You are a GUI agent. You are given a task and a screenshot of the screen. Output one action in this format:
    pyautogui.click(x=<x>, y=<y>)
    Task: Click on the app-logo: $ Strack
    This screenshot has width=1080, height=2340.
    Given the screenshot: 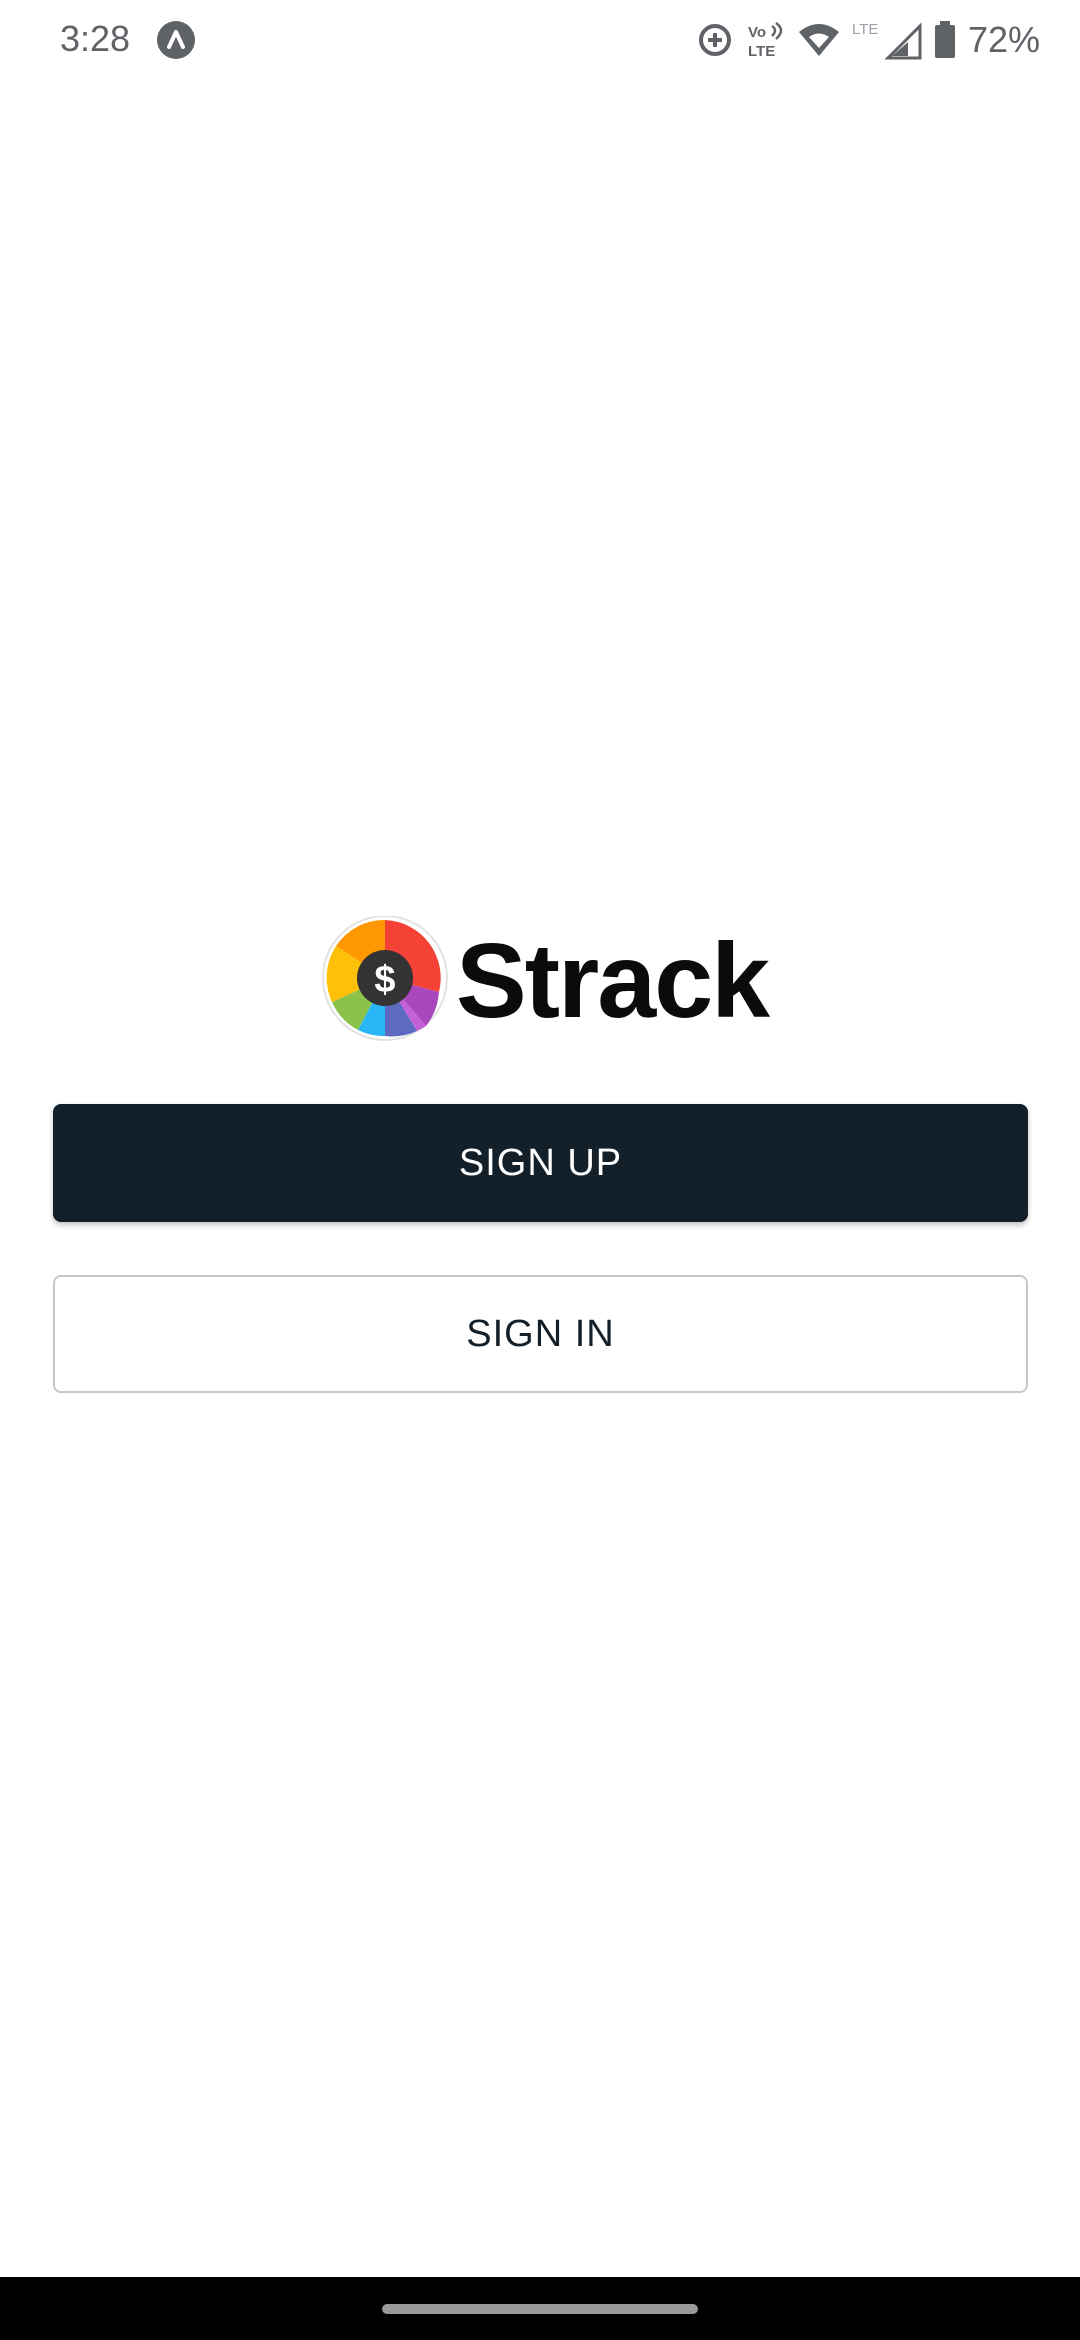 What is the action you would take?
    pyautogui.click(x=546, y=981)
    